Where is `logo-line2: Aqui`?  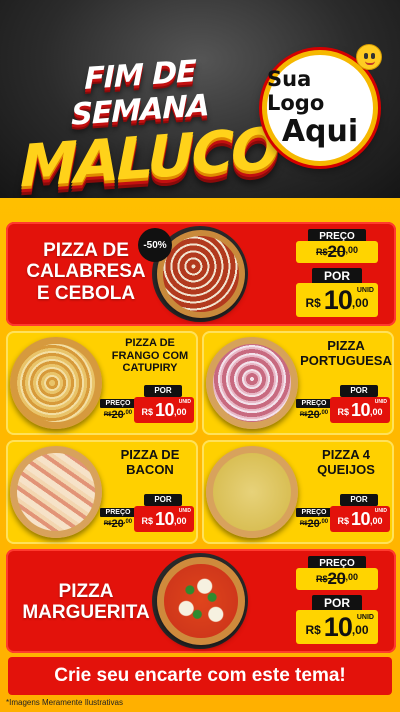 logo-line2: Aqui is located at coordinates (320, 131).